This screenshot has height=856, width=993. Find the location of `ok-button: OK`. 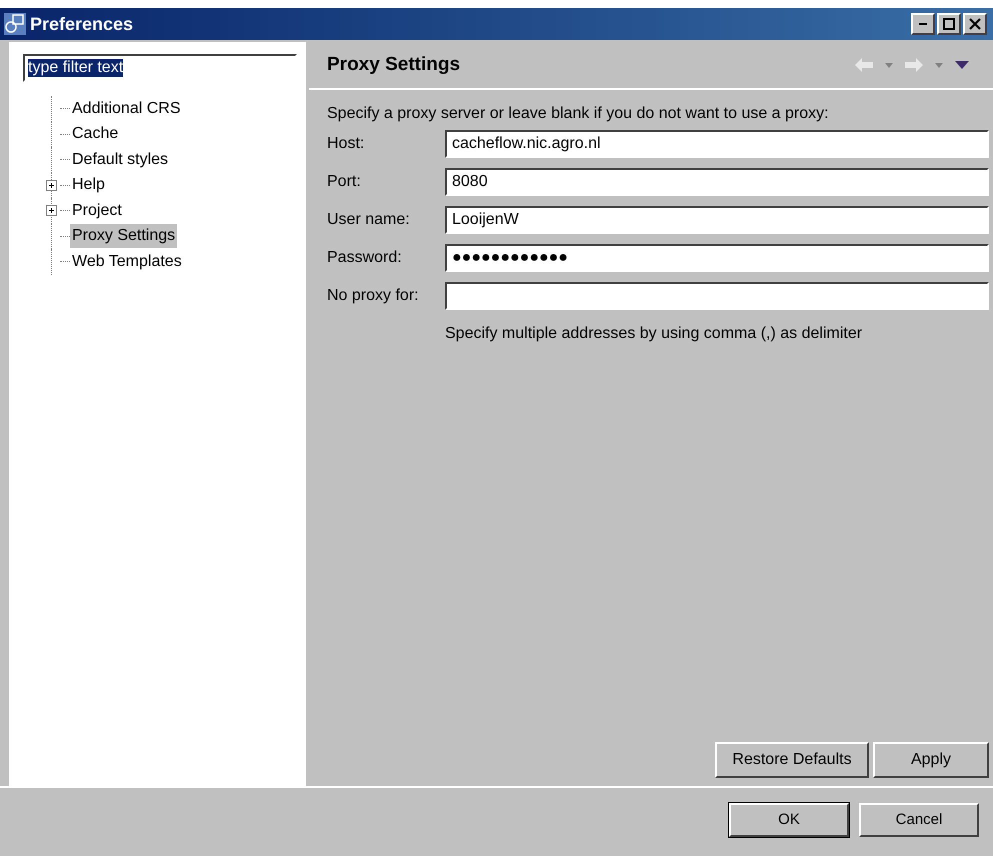

ok-button: OK is located at coordinates (789, 820).